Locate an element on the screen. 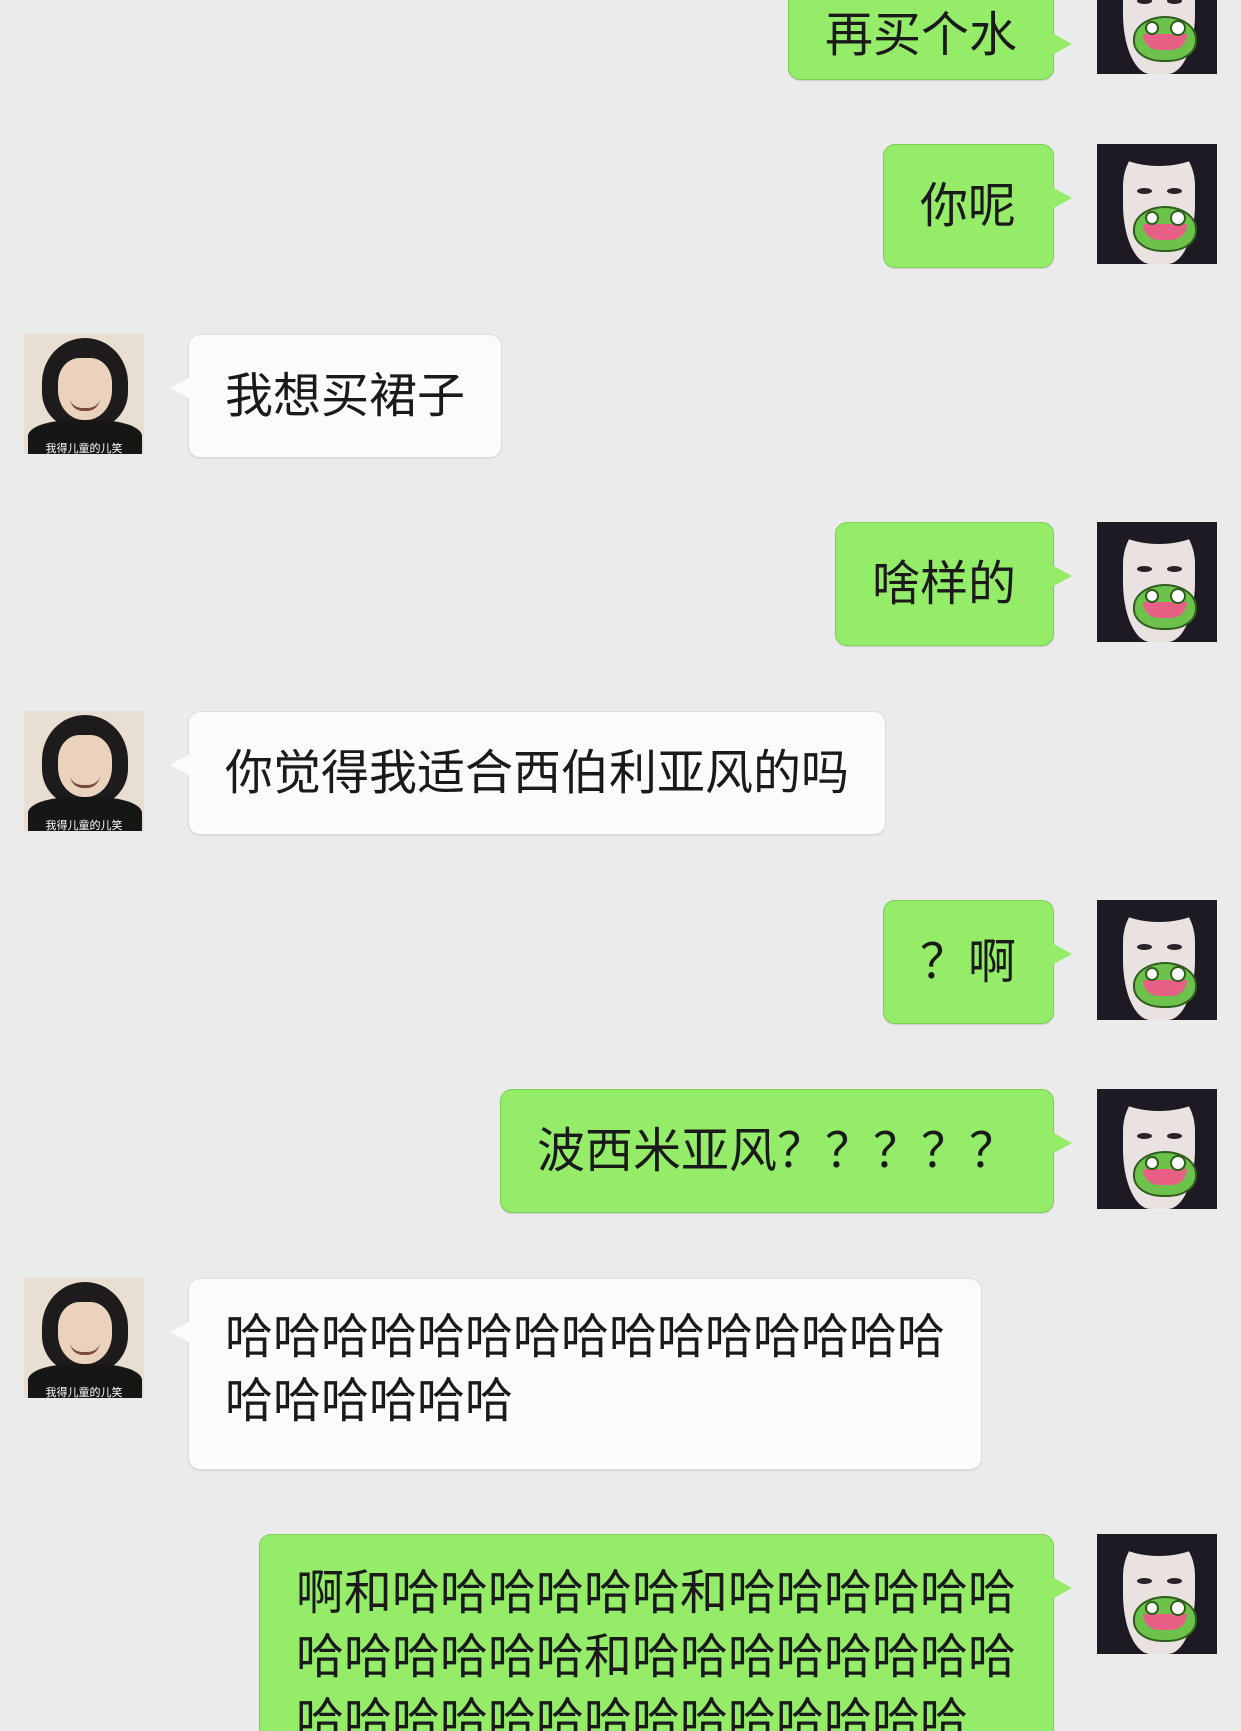 The height and width of the screenshot is (1731, 1241). message-bubble-other: 哈哈哈哈哈哈哈哈哈哈哈哈哈哈哈哈哈哈哈哈哈 is located at coordinates (576, 1374).